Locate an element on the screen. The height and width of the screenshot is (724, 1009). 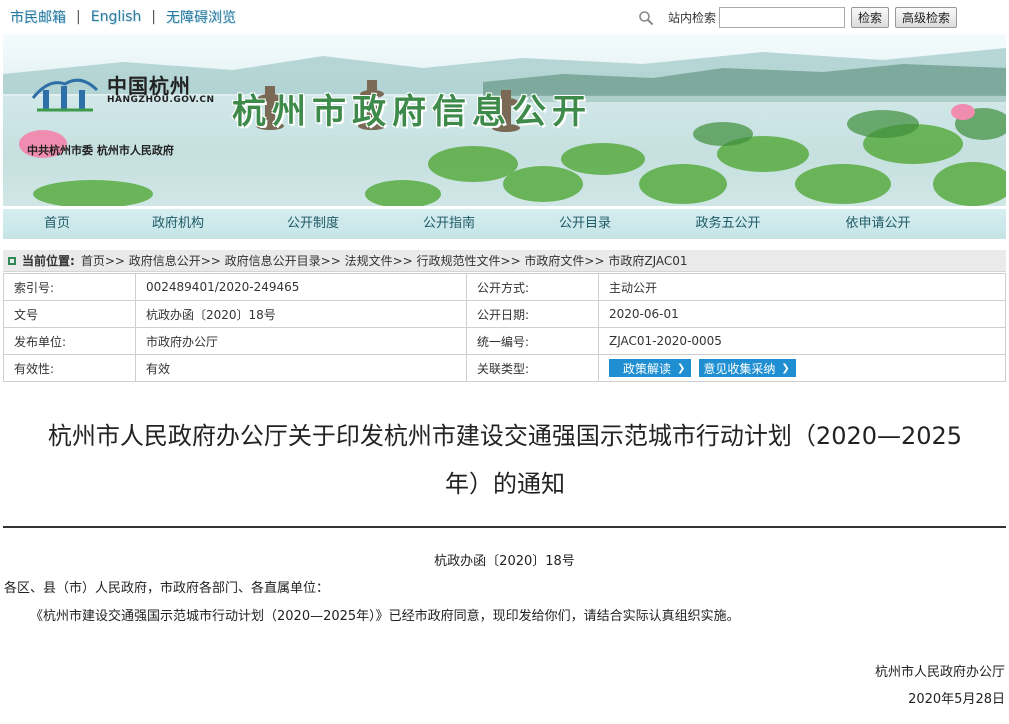
logo-domain-text: HANGZHOU.GOV.CN is located at coordinates (161, 100).